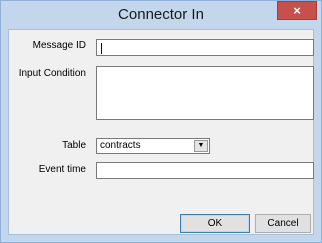 This screenshot has width=322, height=243. What do you see at coordinates (205, 47) in the screenshot?
I see `message-id-field` at bounding box center [205, 47].